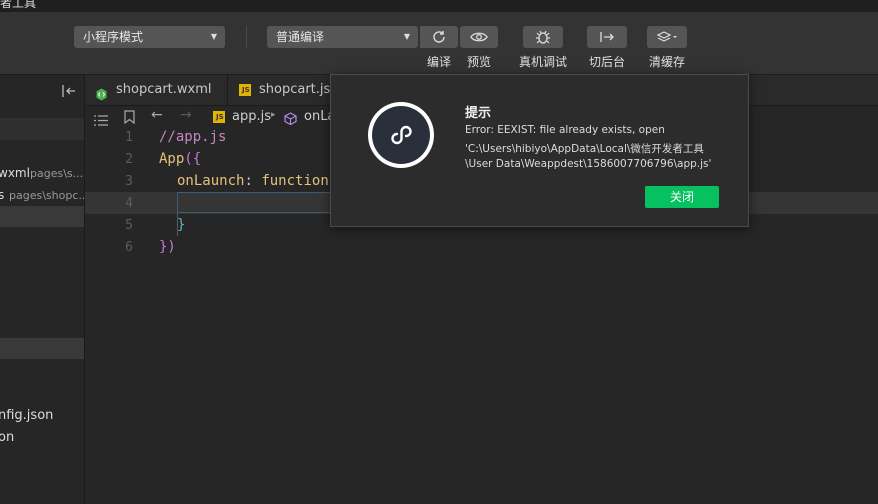 This screenshot has height=504, width=878. What do you see at coordinates (101, 92) in the screenshot?
I see `wxml-file-icon` at bounding box center [101, 92].